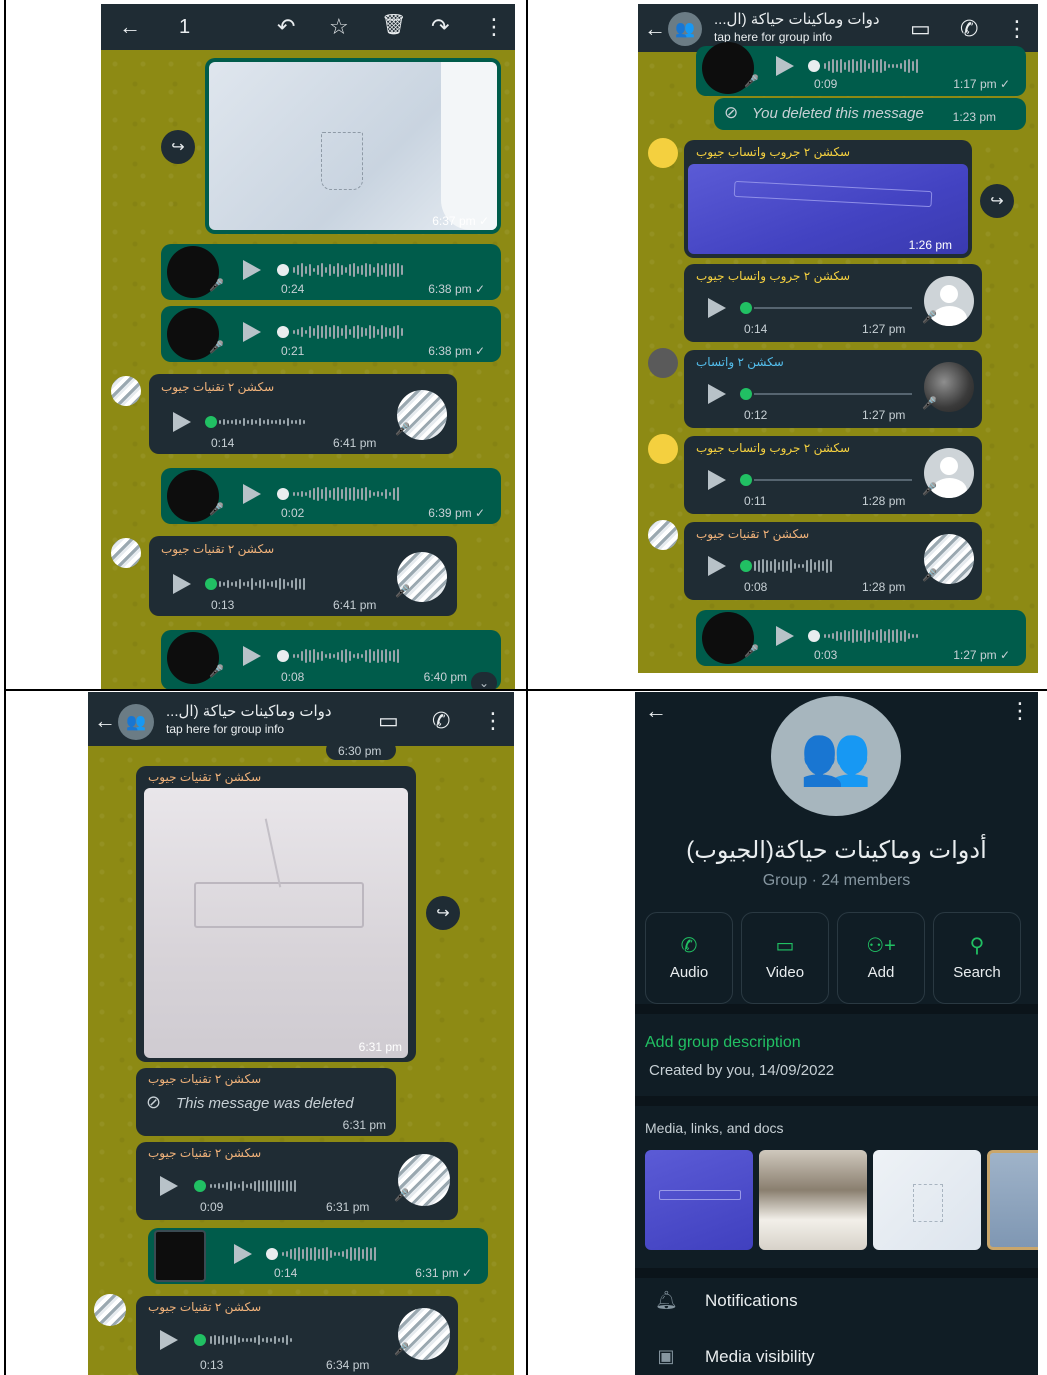 The image size is (1047, 1375). I want to click on voice-message: 🎤 0:03 1:27 pm ✓, so click(861, 638).